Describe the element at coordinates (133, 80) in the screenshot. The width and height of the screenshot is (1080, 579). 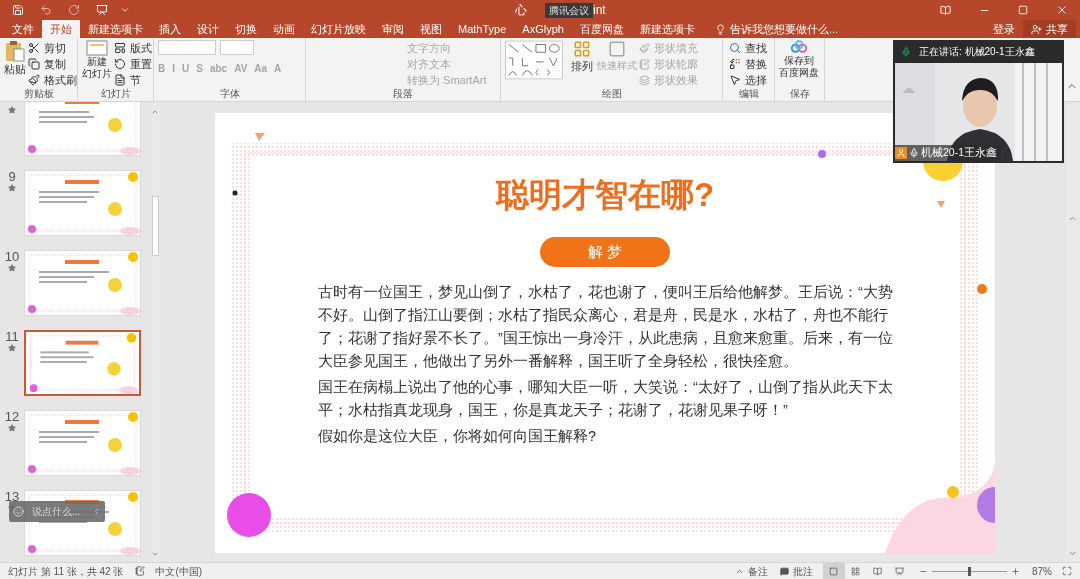
I see `ribbon-button: 节` at that location.